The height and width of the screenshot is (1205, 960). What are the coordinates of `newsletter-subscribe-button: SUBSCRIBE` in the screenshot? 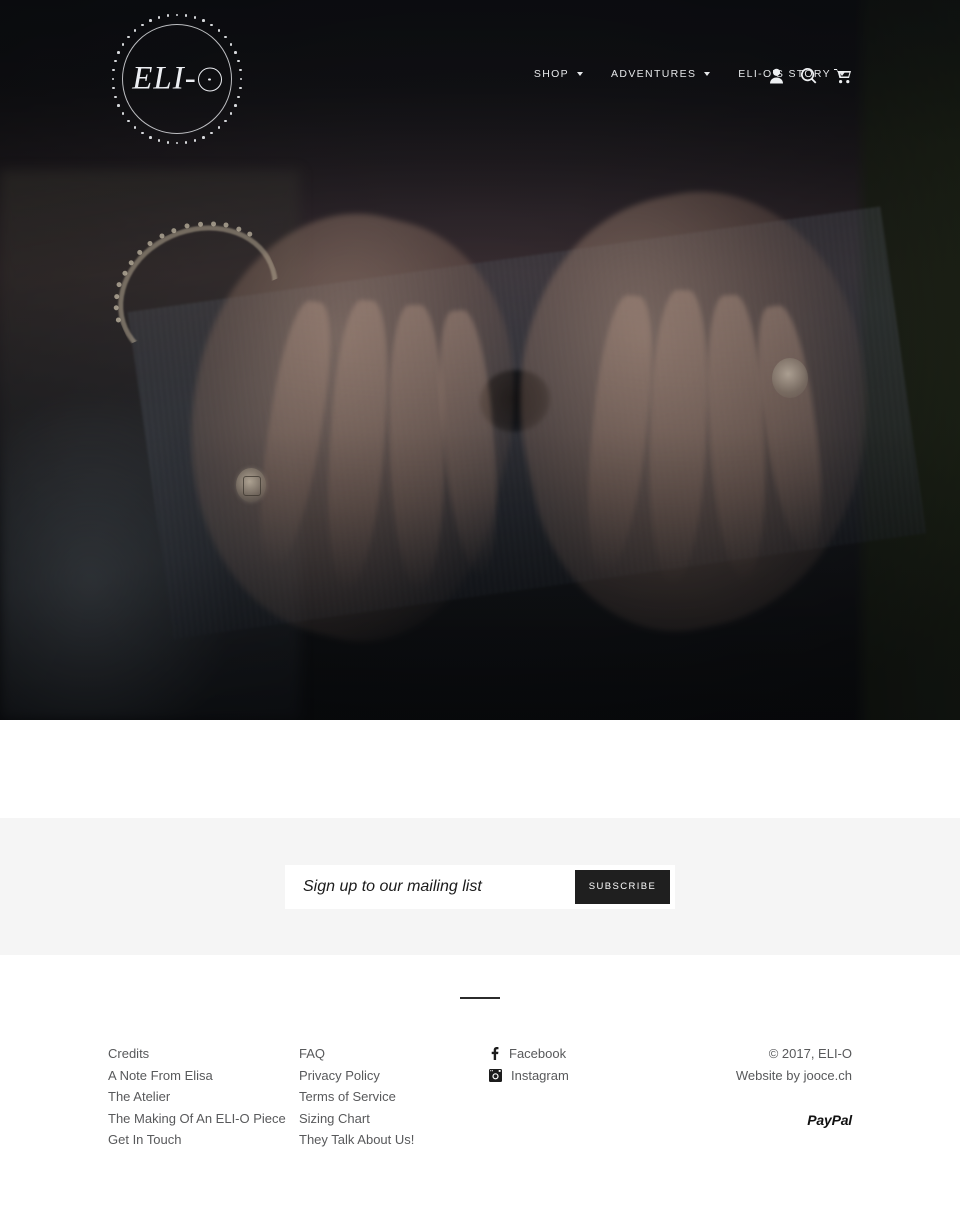 It's located at (622, 886).